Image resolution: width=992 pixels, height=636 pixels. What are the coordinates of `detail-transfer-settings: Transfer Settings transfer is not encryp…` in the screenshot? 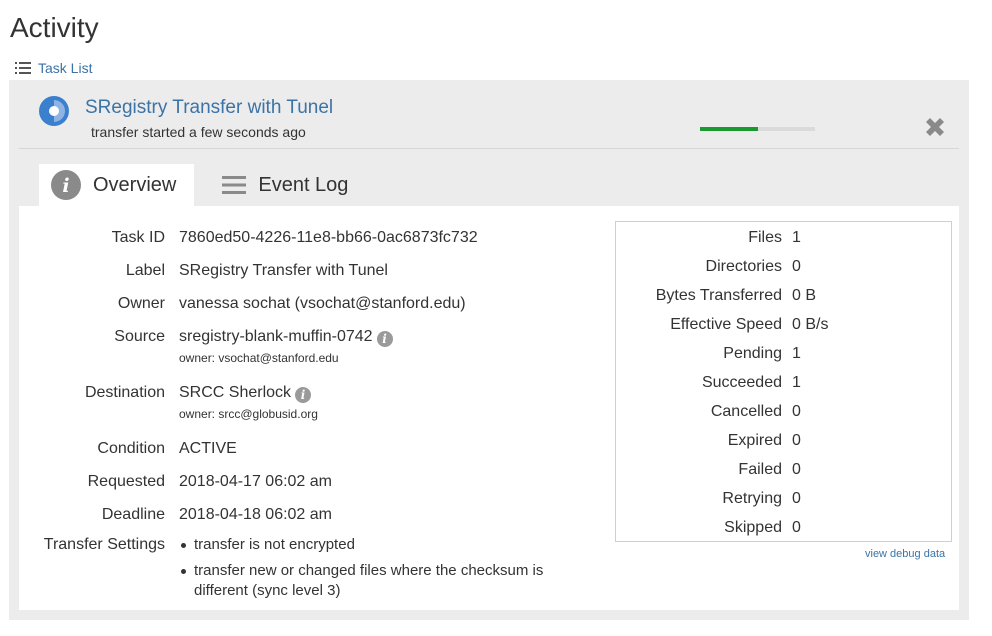 It's located at (294, 571).